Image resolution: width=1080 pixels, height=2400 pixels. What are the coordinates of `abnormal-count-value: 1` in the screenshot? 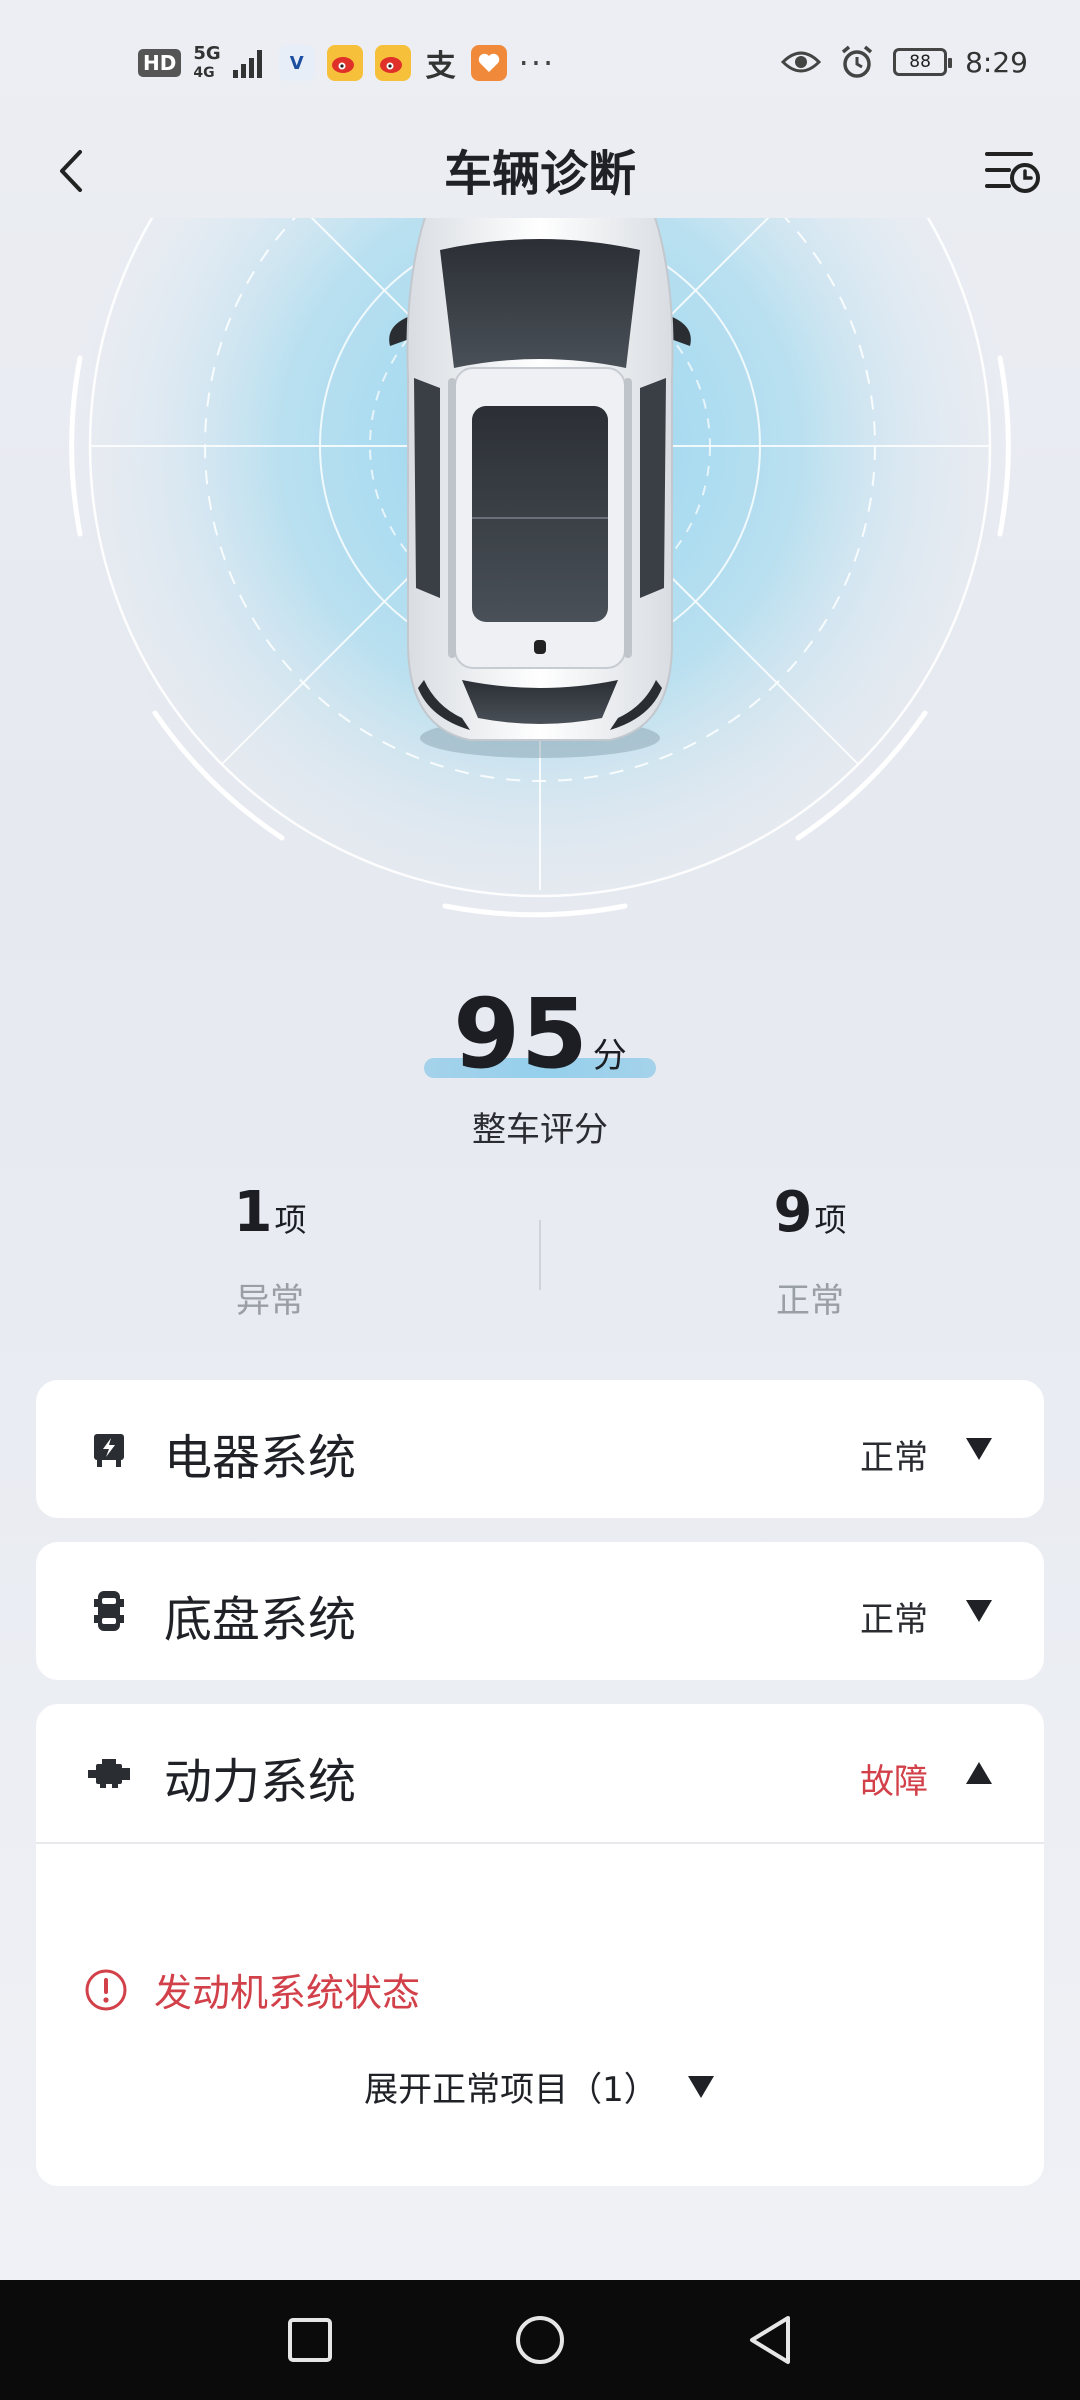 It's located at (253, 1212).